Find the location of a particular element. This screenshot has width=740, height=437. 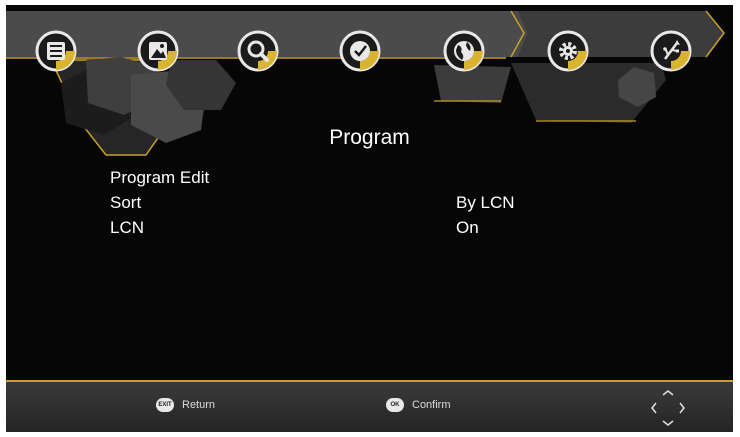

clock-icon is located at coordinates (360, 51).